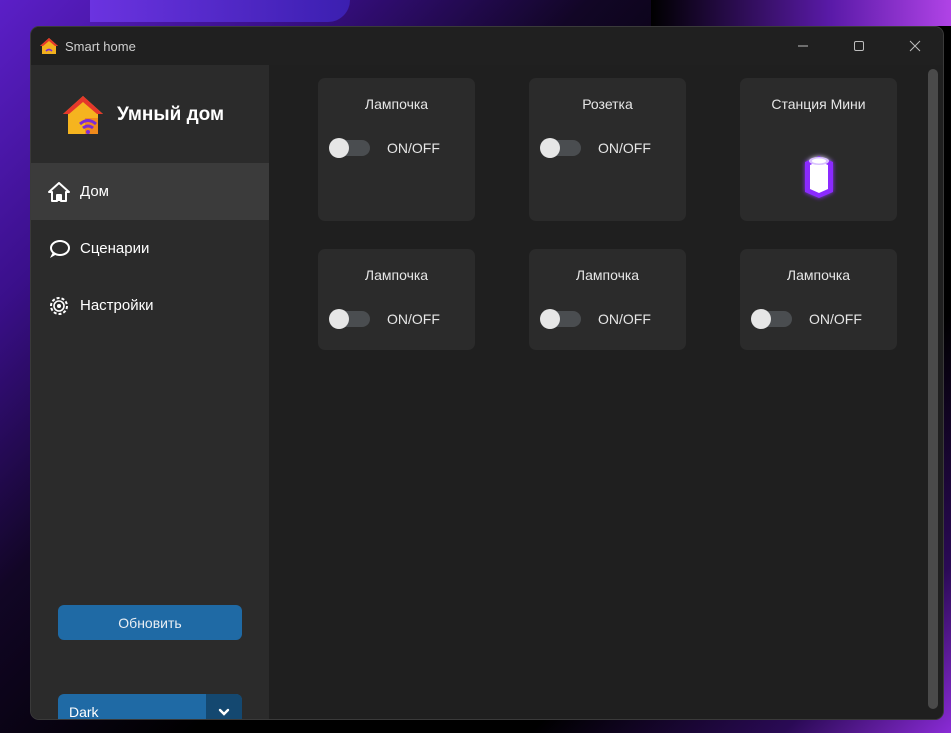 This screenshot has height=733, width=951. Describe the element at coordinates (818, 299) in the screenshot. I see `device-card-bulb-4: Лампочка ON/OFF` at that location.